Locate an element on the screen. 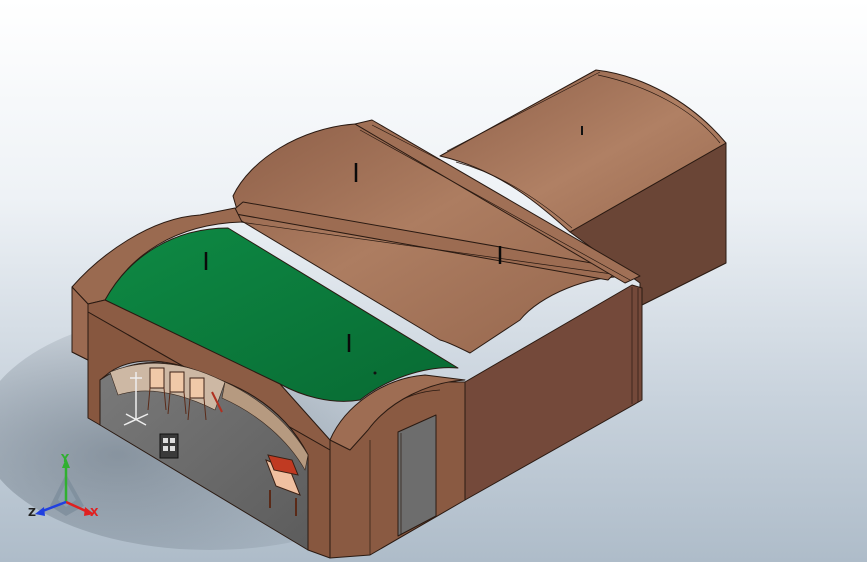 The image size is (867, 562). interior-cabinet is located at coordinates (169, 446).